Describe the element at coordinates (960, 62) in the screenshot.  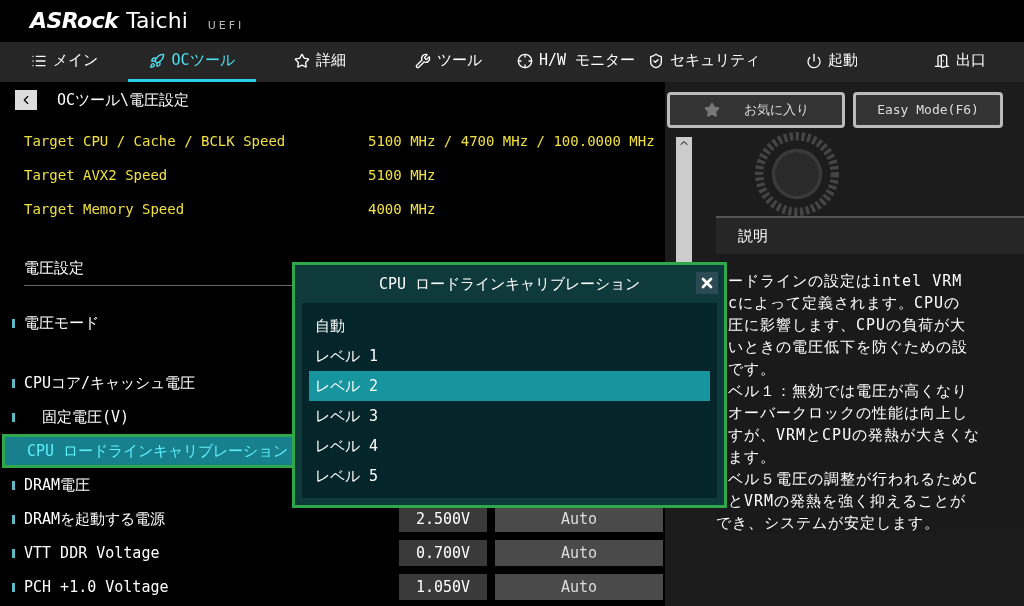
I see `nav-tab: 出口` at that location.